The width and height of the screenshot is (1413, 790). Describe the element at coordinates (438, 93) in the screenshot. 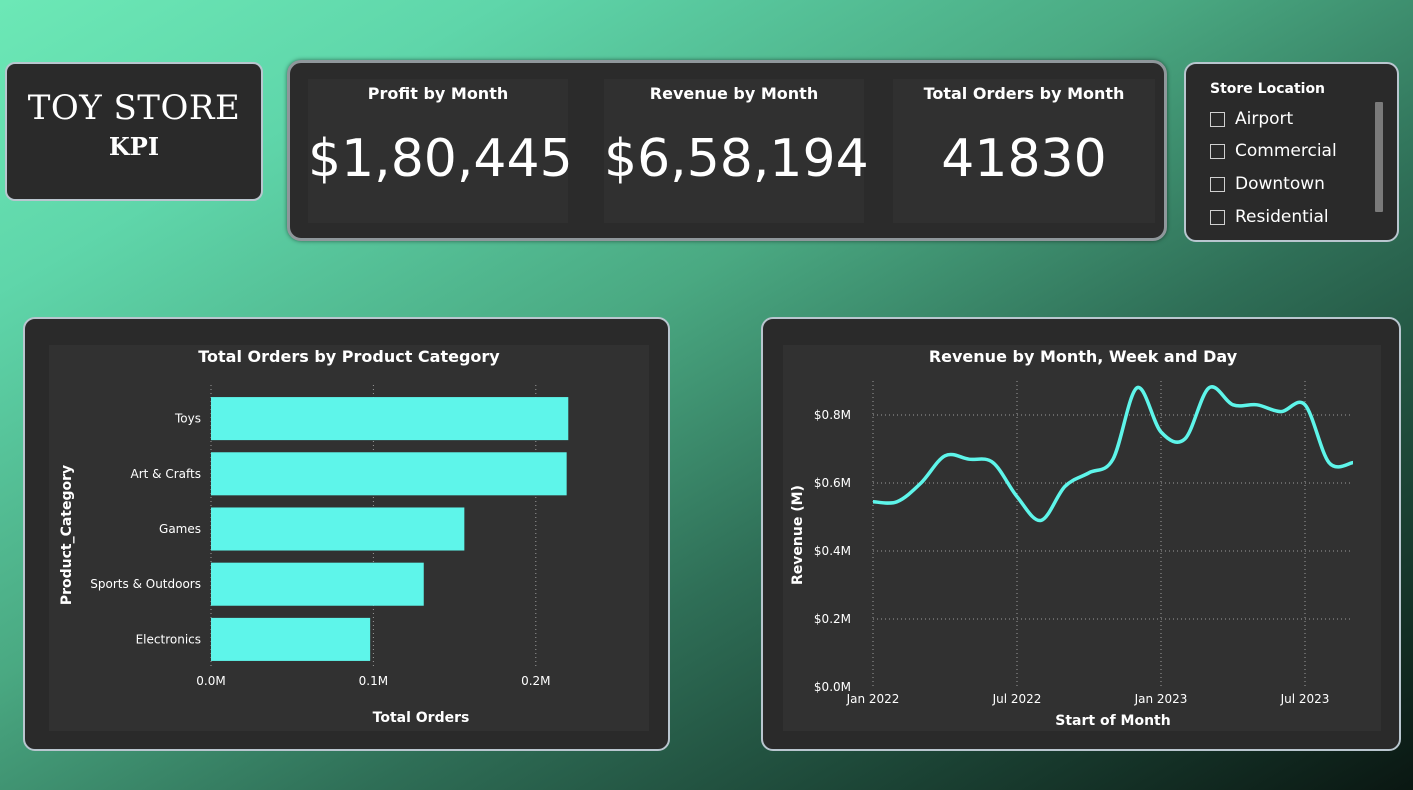

I see `kpi-title: Profit by Month` at that location.